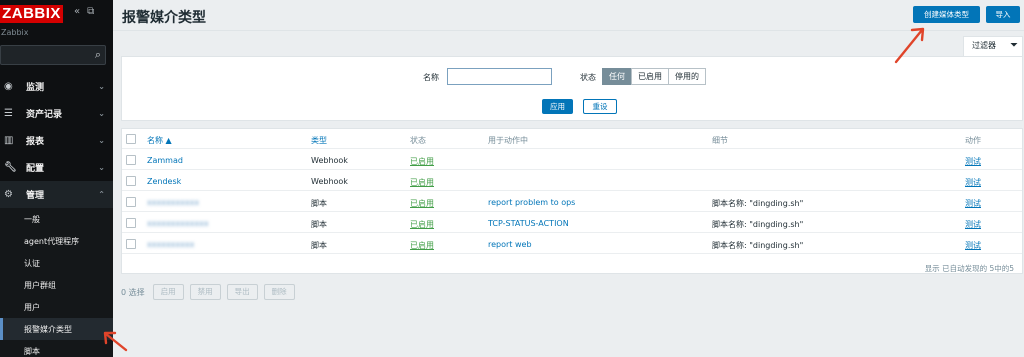  I want to click on status-filter-label: 状态, so click(588, 77).